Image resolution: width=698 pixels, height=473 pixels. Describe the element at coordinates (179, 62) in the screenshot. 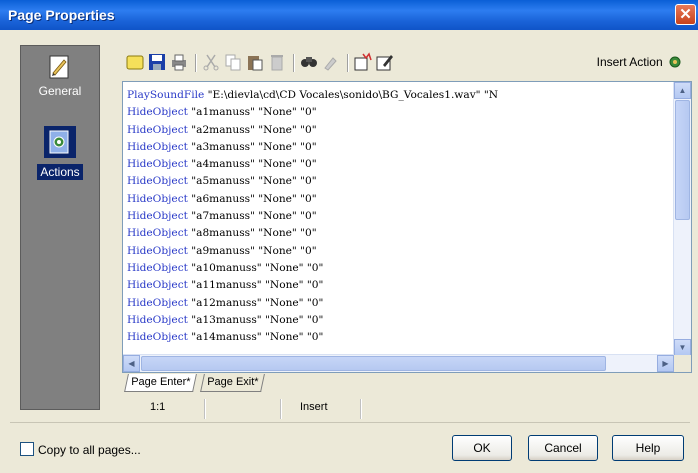

I see `print-icon` at that location.